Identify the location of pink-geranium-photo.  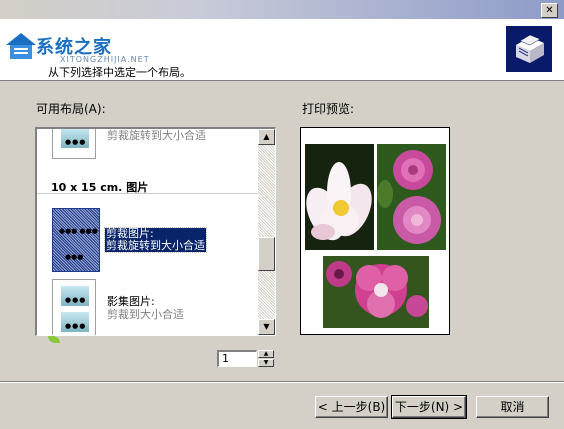
(376, 292).